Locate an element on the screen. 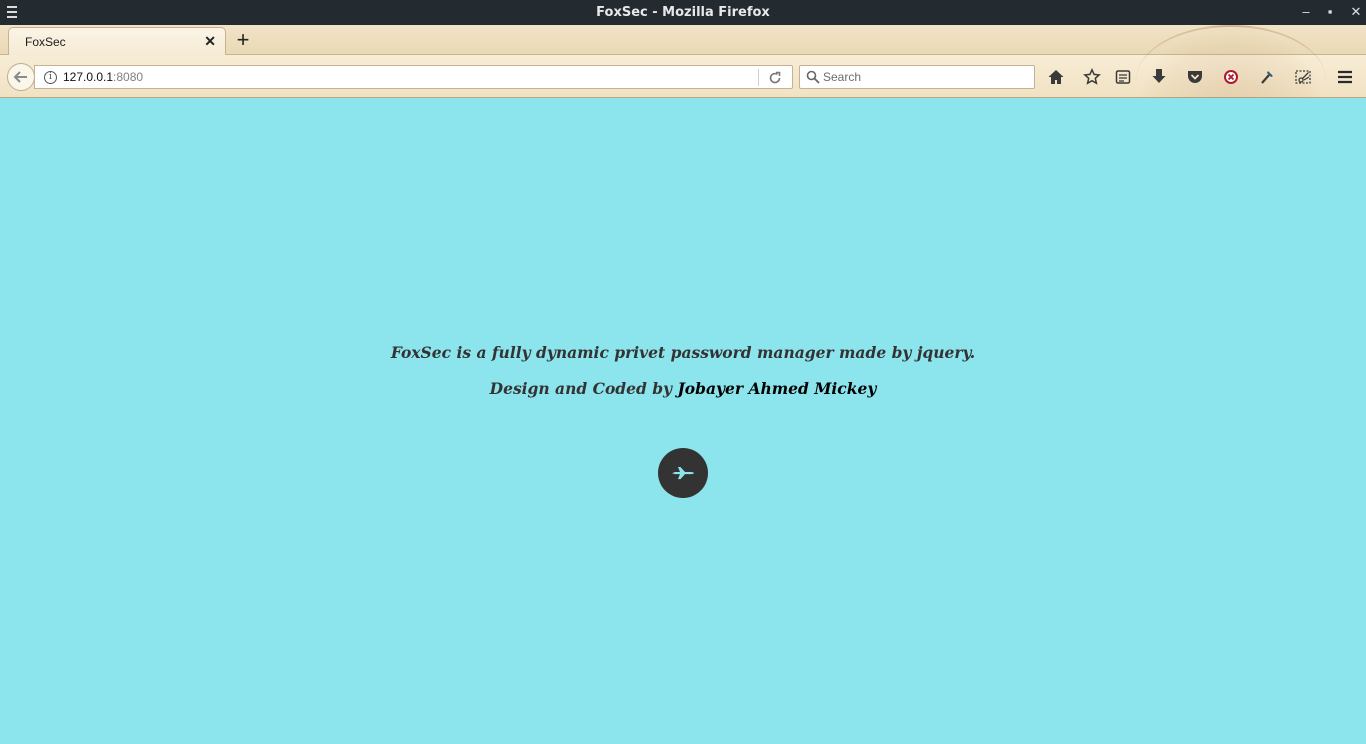  maximize-button: ▪ is located at coordinates (1330, 12).